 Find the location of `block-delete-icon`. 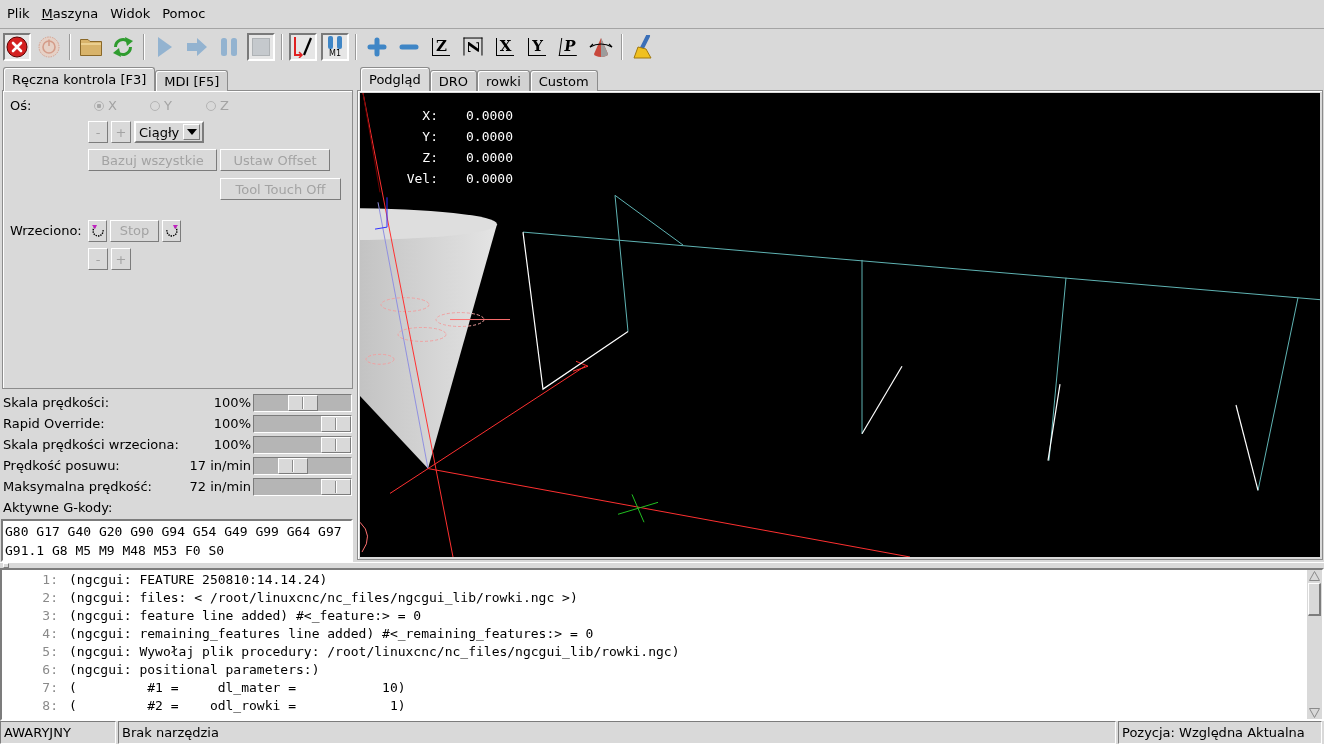

block-delete-icon is located at coordinates (303, 46).